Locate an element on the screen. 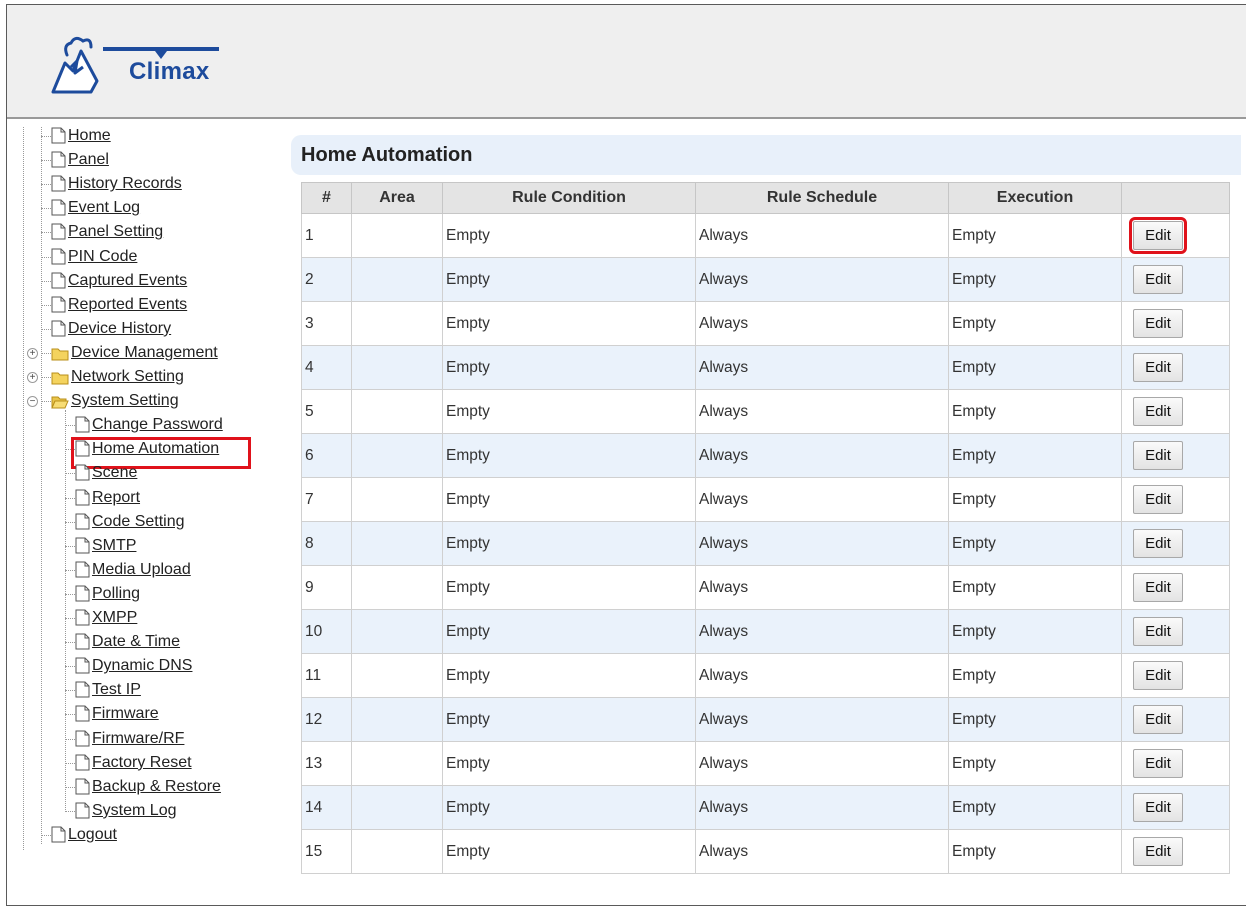 This screenshot has height=906, width=1246. nav-link-label: XMPP is located at coordinates (114, 617).